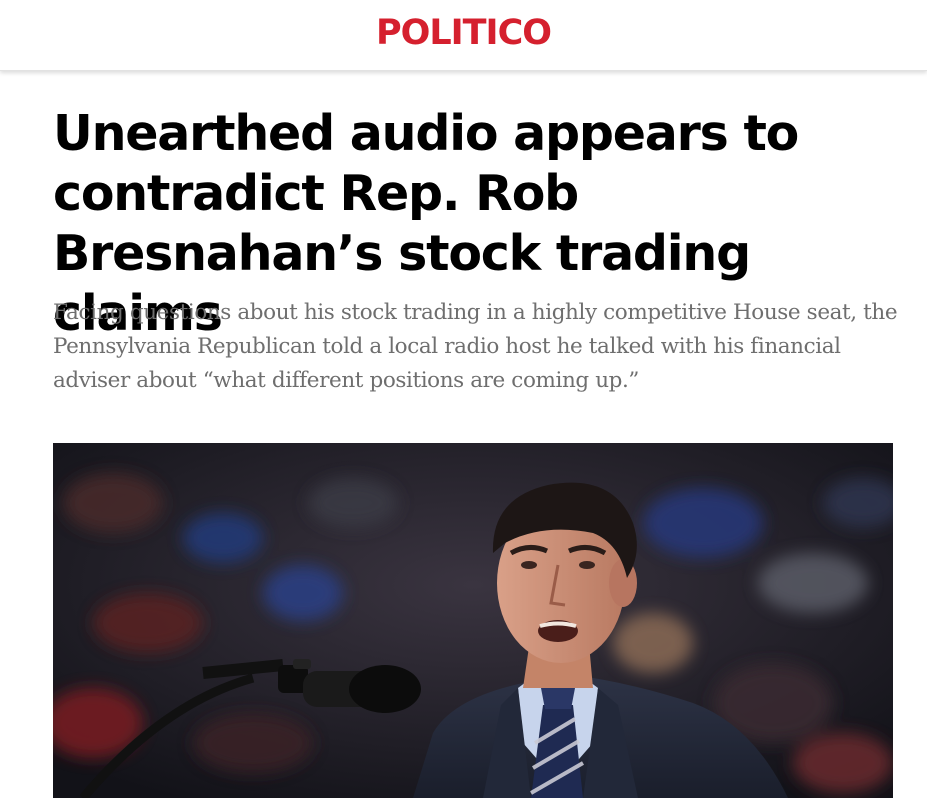 The width and height of the screenshot is (927, 798). I want to click on politico-logo: POLITICO, so click(463, 33).